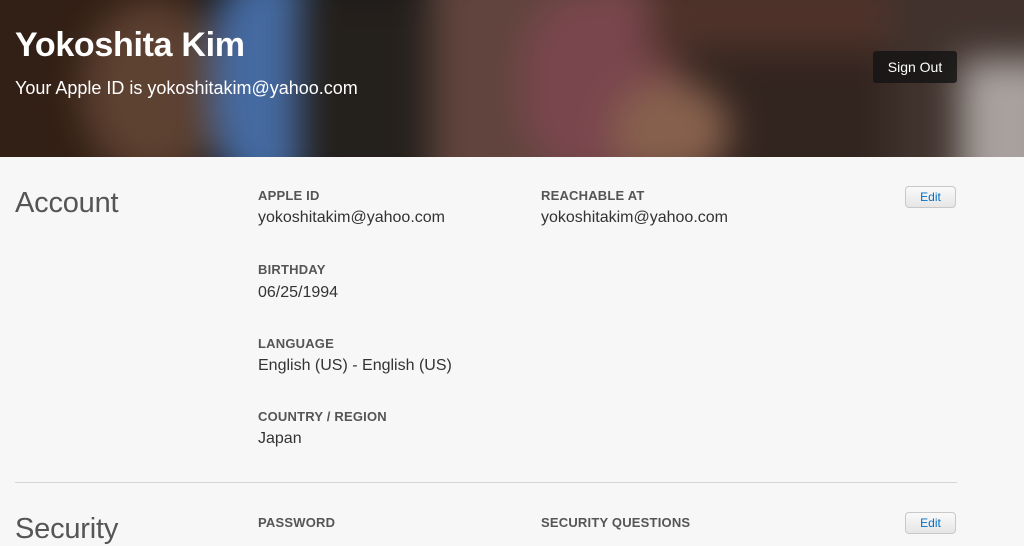 This screenshot has width=1024, height=546. I want to click on apple-id-subtitle: Your Apple ID is yokoshitakim@yahoo.com, so click(186, 88).